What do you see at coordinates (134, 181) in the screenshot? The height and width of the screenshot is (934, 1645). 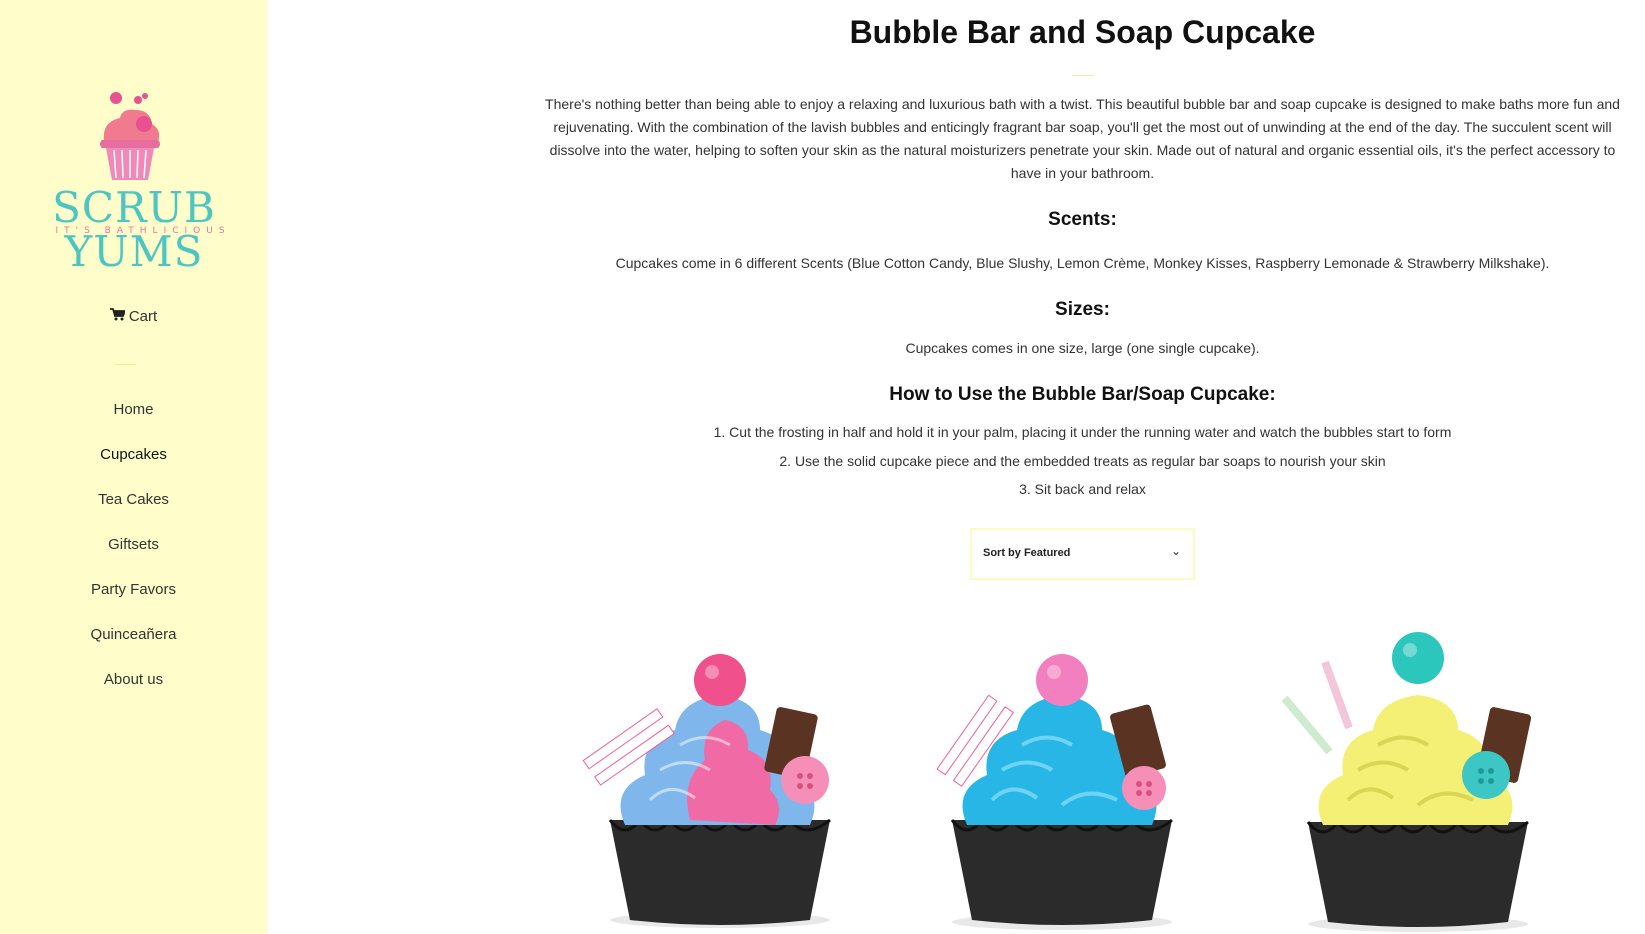 I see `brand-logo: SCRUB YUMS IT'S BATHLICIOUS` at bounding box center [134, 181].